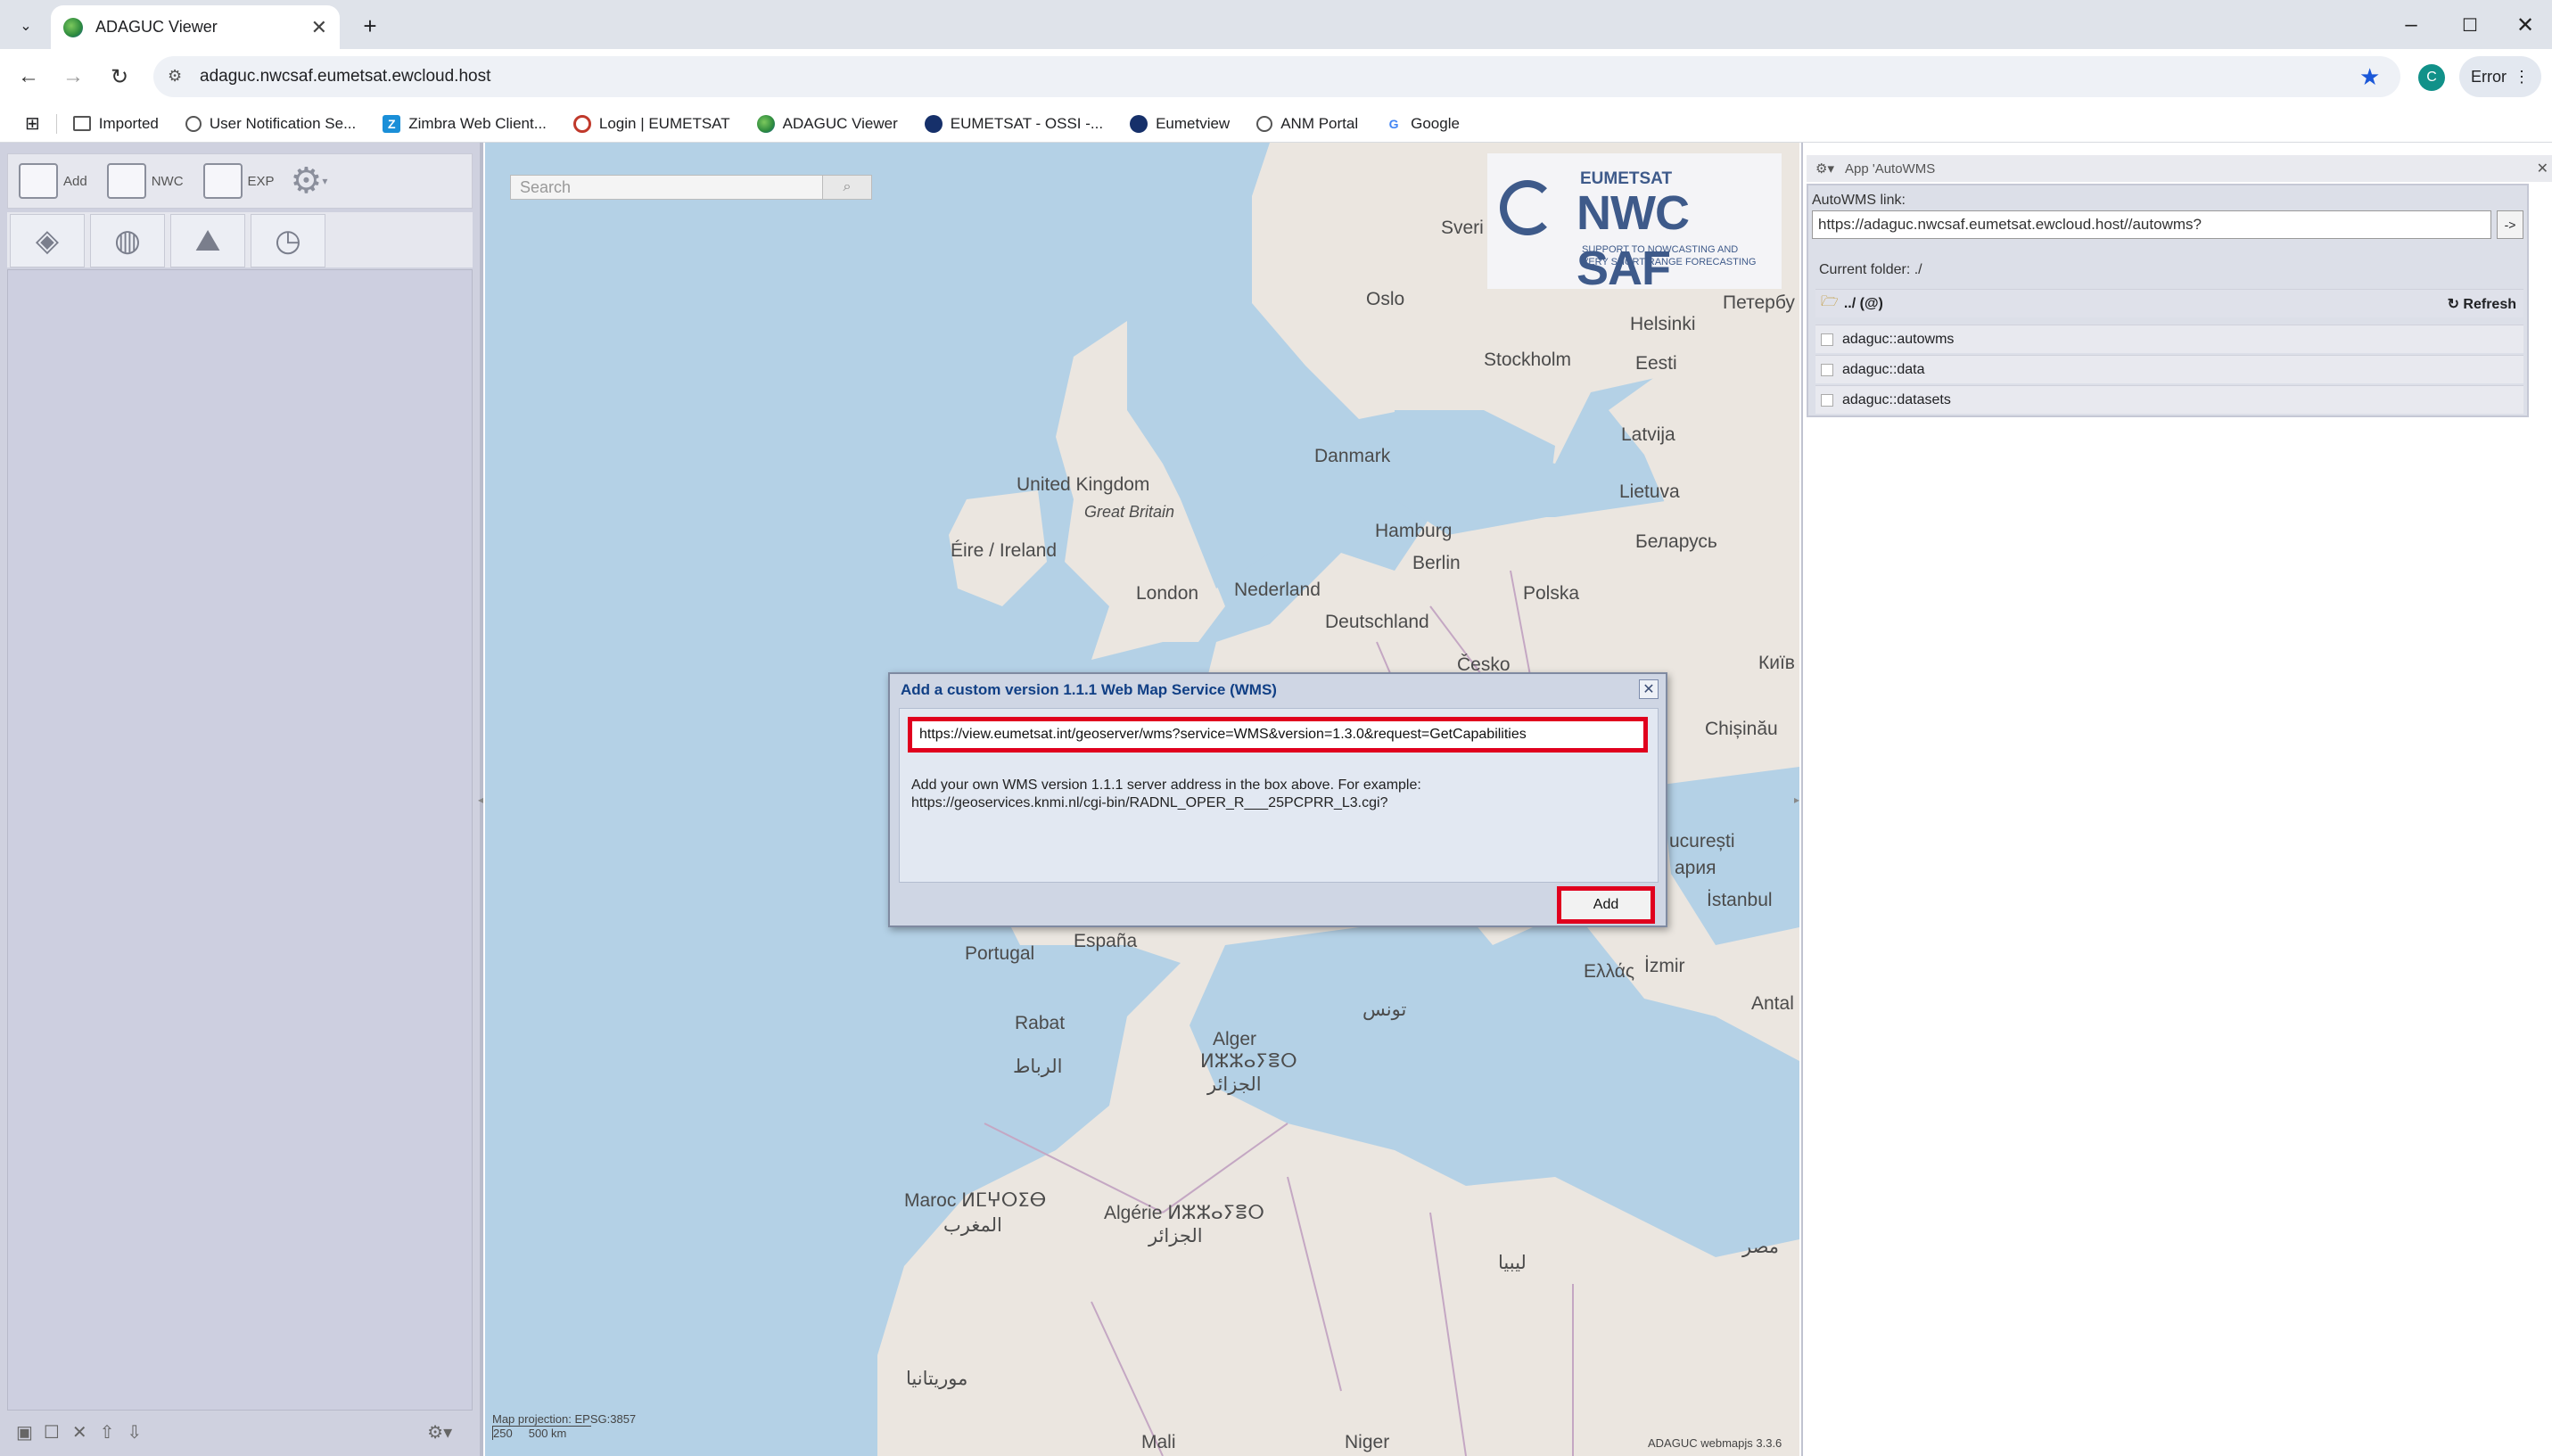 This screenshot has height=1456, width=2552. What do you see at coordinates (1863, 303) in the screenshot?
I see `parent-folder-label: ../ (@)` at bounding box center [1863, 303].